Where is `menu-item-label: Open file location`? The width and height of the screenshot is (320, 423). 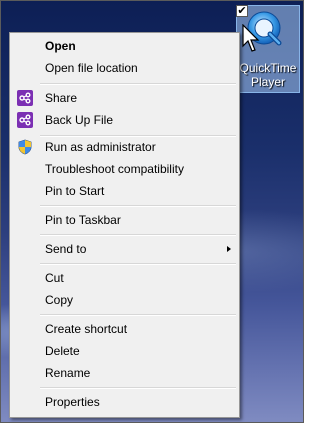 menu-item-label: Open file location is located at coordinates (91, 68).